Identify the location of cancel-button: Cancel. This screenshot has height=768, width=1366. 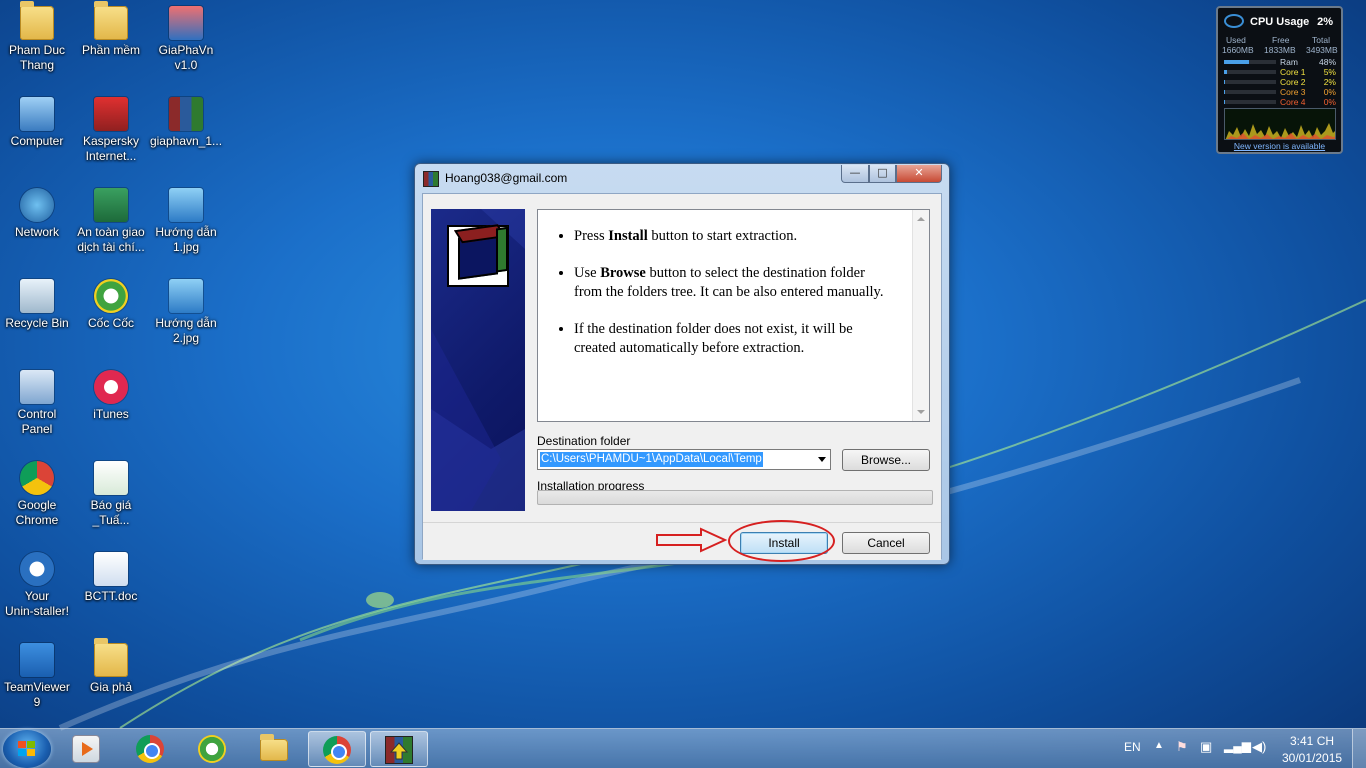
(886, 543).